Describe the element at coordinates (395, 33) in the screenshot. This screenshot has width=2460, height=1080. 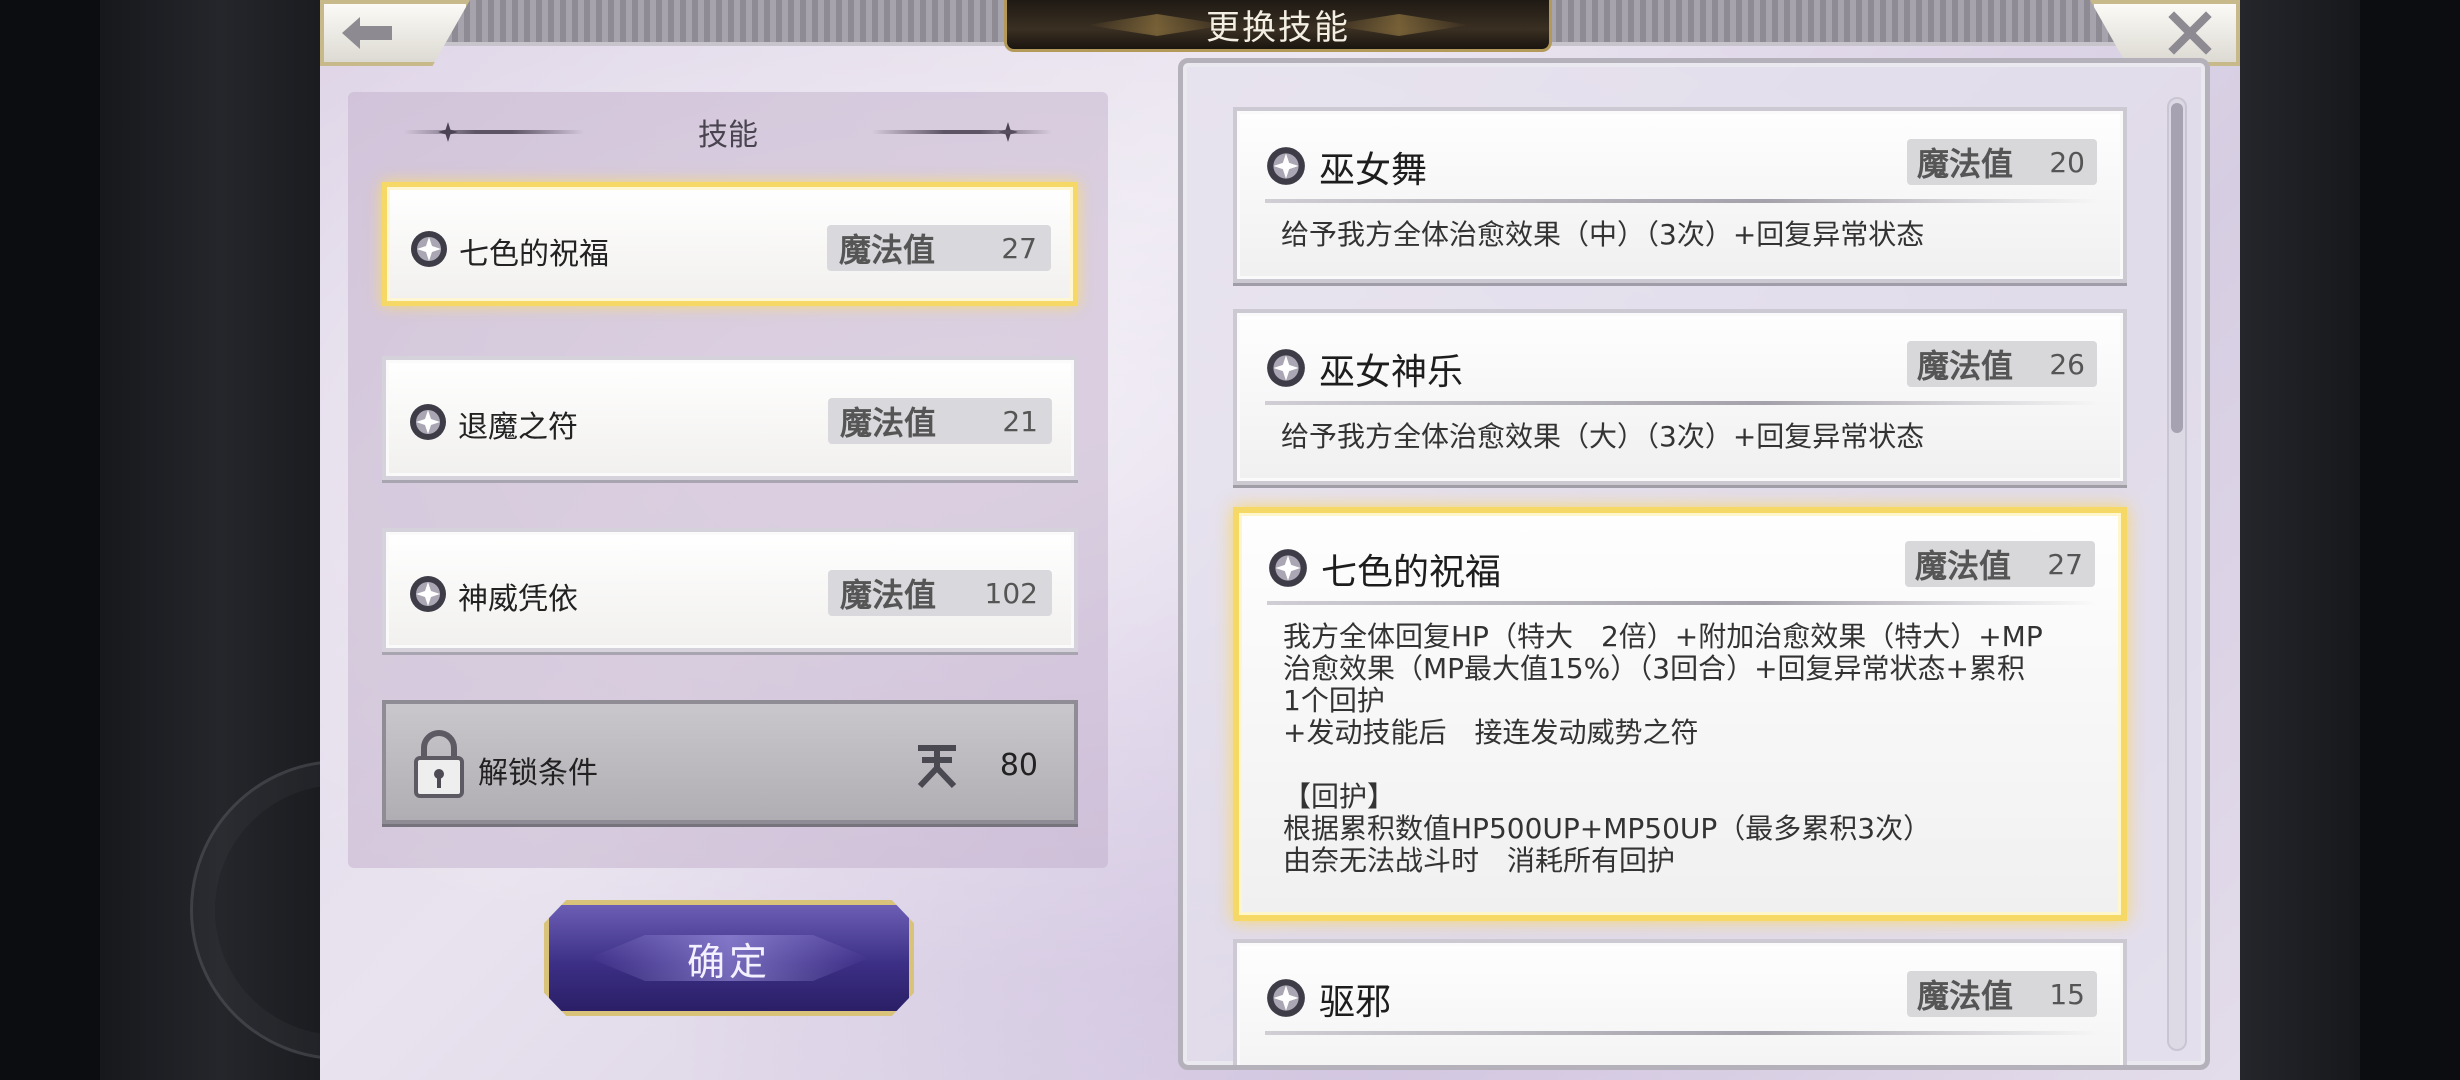
I see `back-button` at that location.